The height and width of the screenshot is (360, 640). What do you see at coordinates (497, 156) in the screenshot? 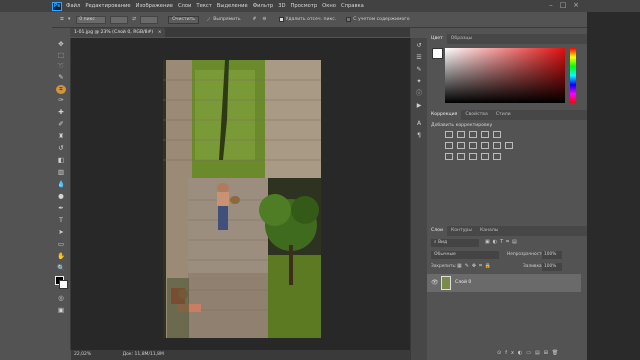
I see `selective-color-icon` at bounding box center [497, 156].